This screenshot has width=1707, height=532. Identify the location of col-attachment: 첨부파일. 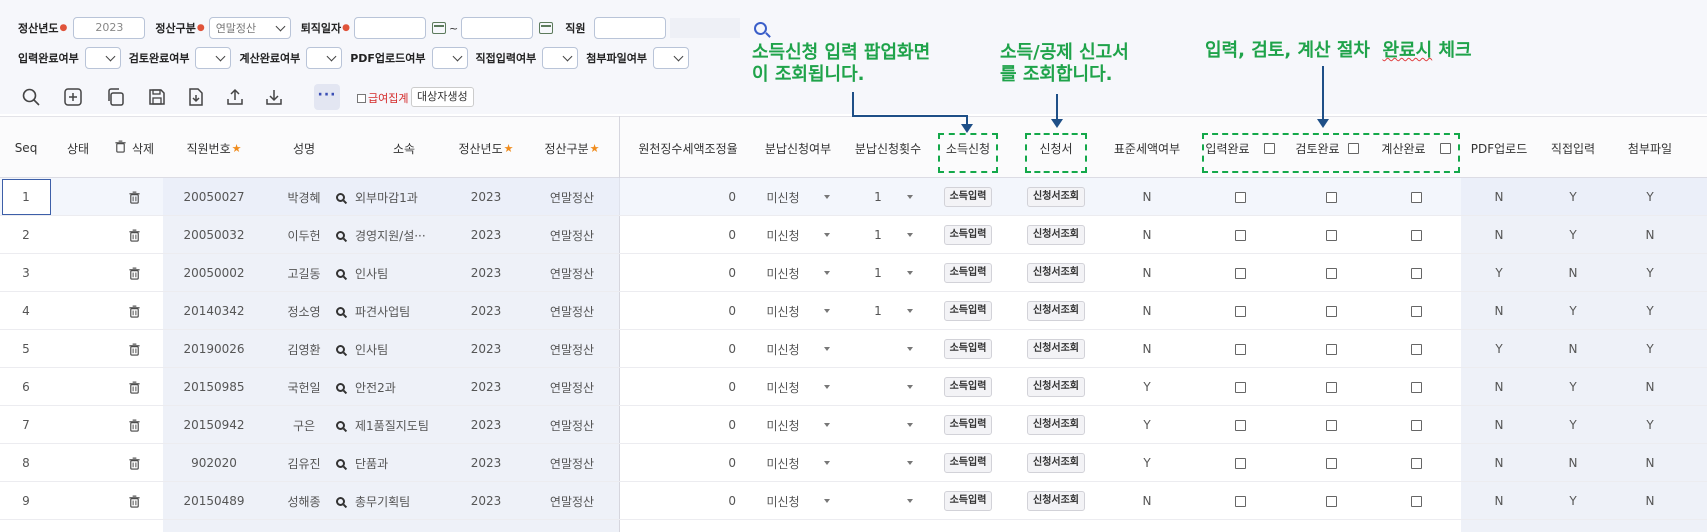
(1650, 148).